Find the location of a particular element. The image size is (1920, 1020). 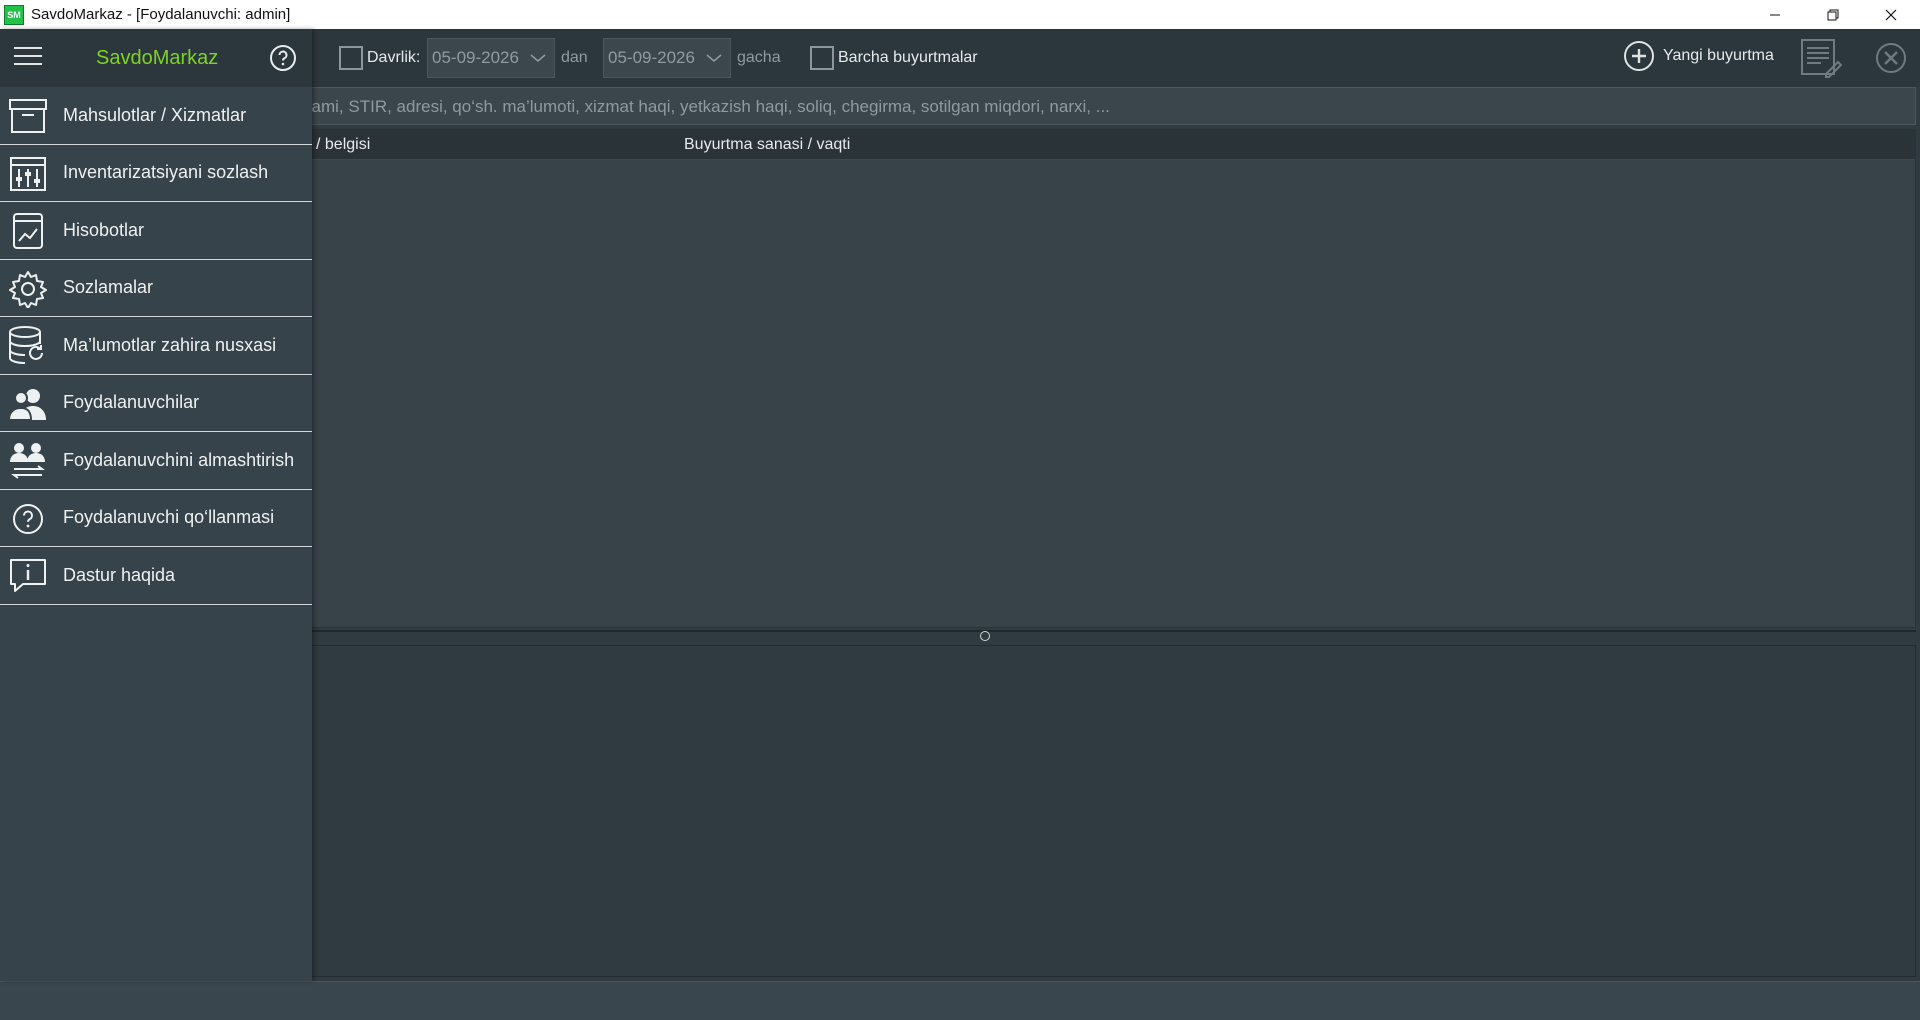

sidebar-item-switch-user: Foydalanuvchini almashtirish is located at coordinates (156, 461).